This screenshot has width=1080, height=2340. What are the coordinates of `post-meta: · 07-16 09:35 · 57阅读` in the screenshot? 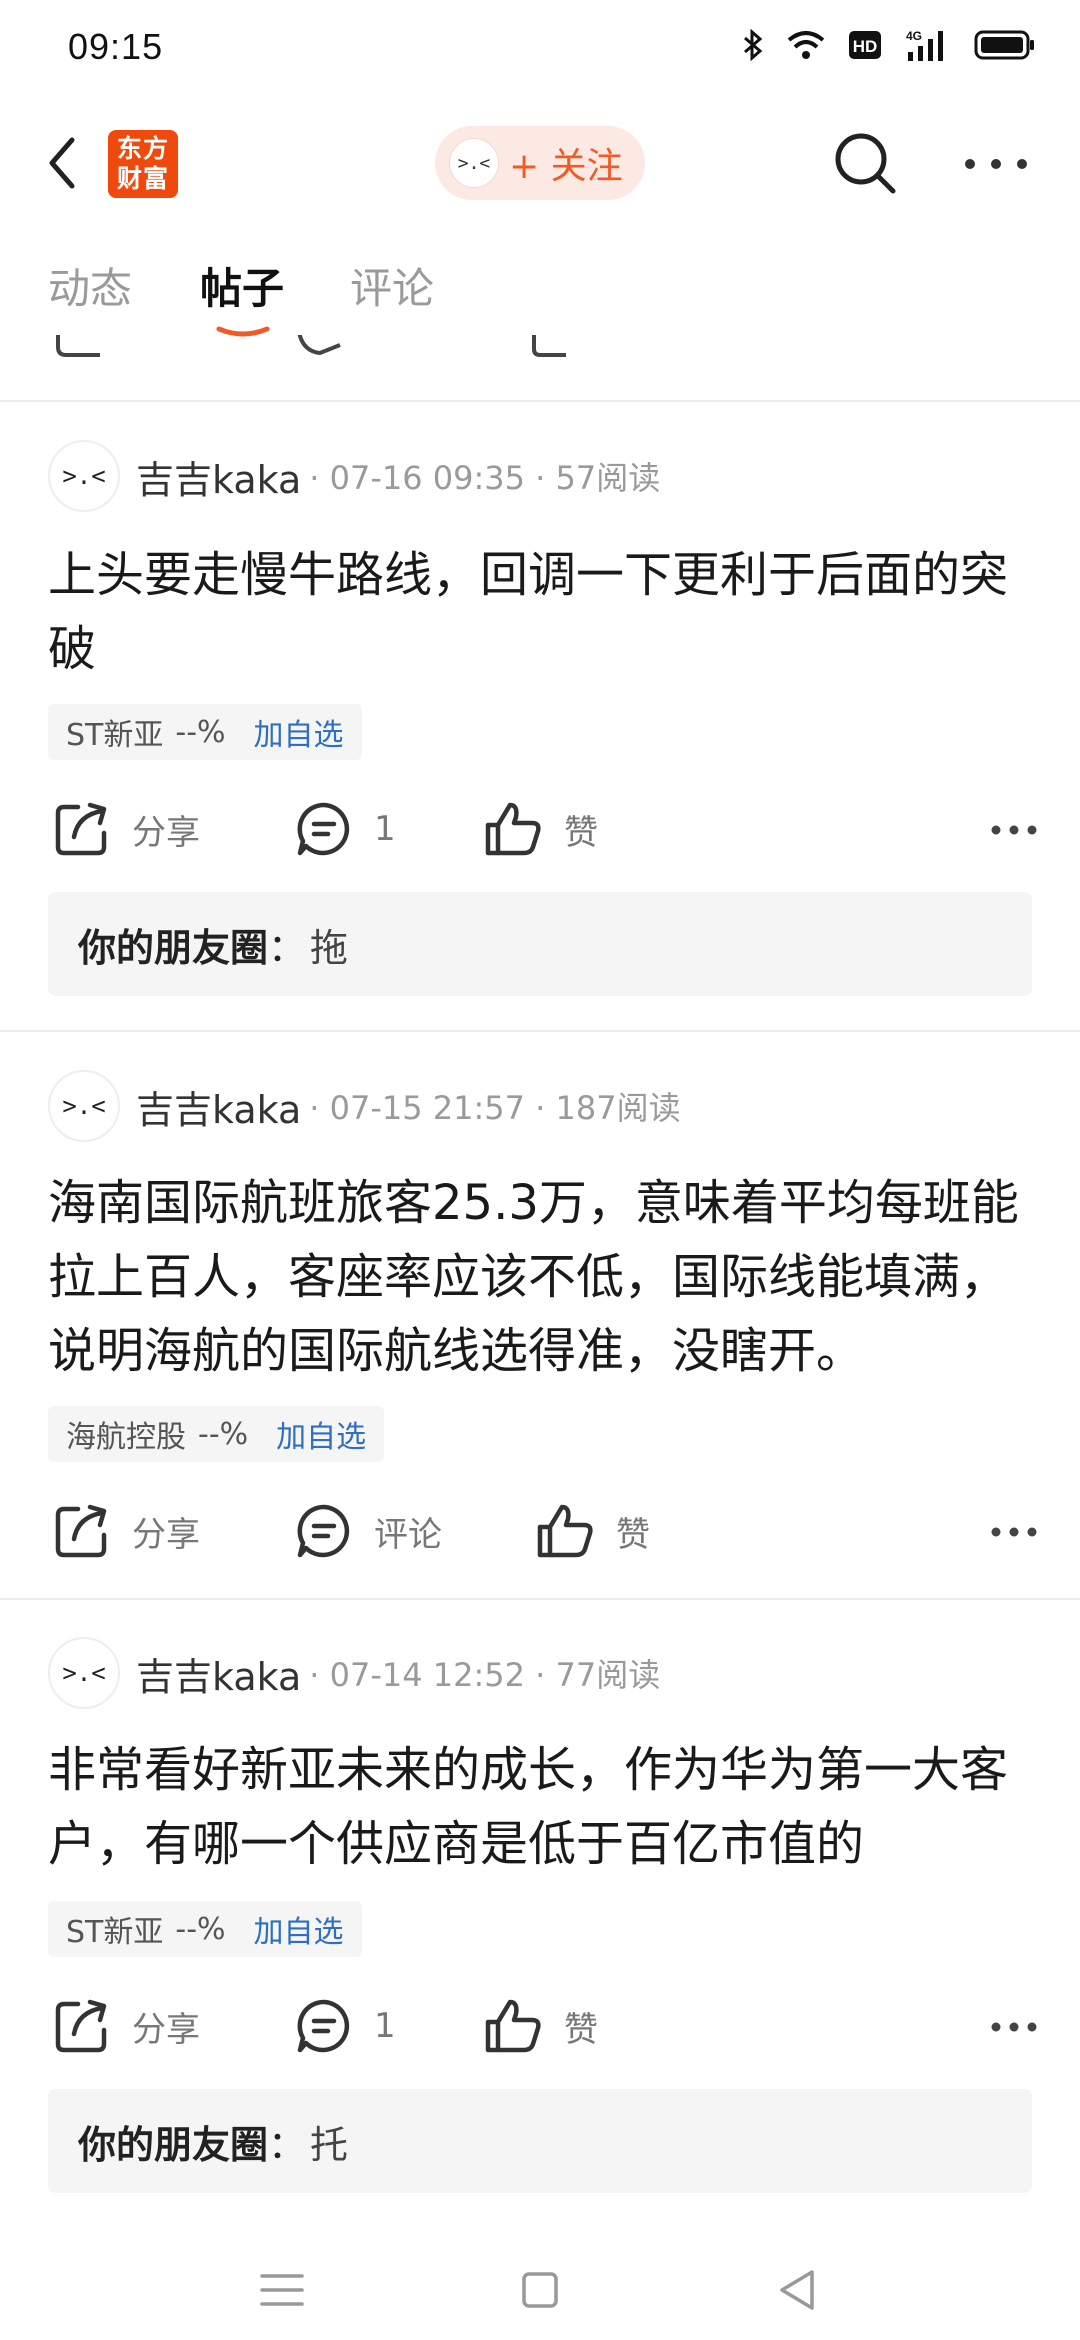 It's located at (485, 478).